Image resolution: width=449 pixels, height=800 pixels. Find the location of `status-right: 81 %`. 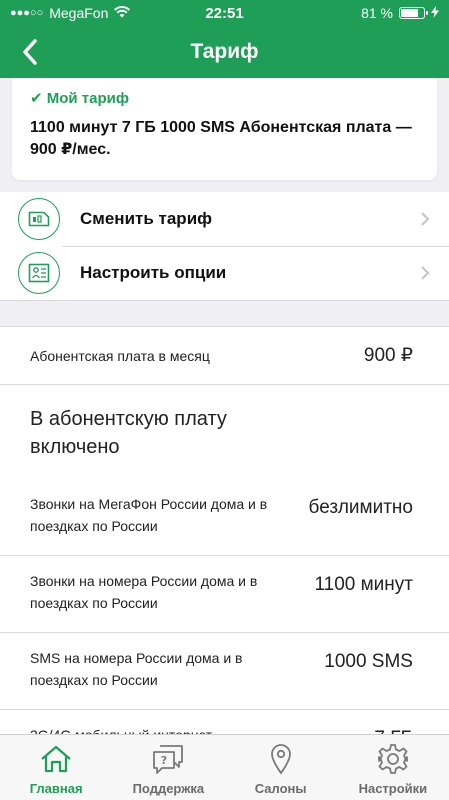

status-right: 81 % is located at coordinates (400, 13).